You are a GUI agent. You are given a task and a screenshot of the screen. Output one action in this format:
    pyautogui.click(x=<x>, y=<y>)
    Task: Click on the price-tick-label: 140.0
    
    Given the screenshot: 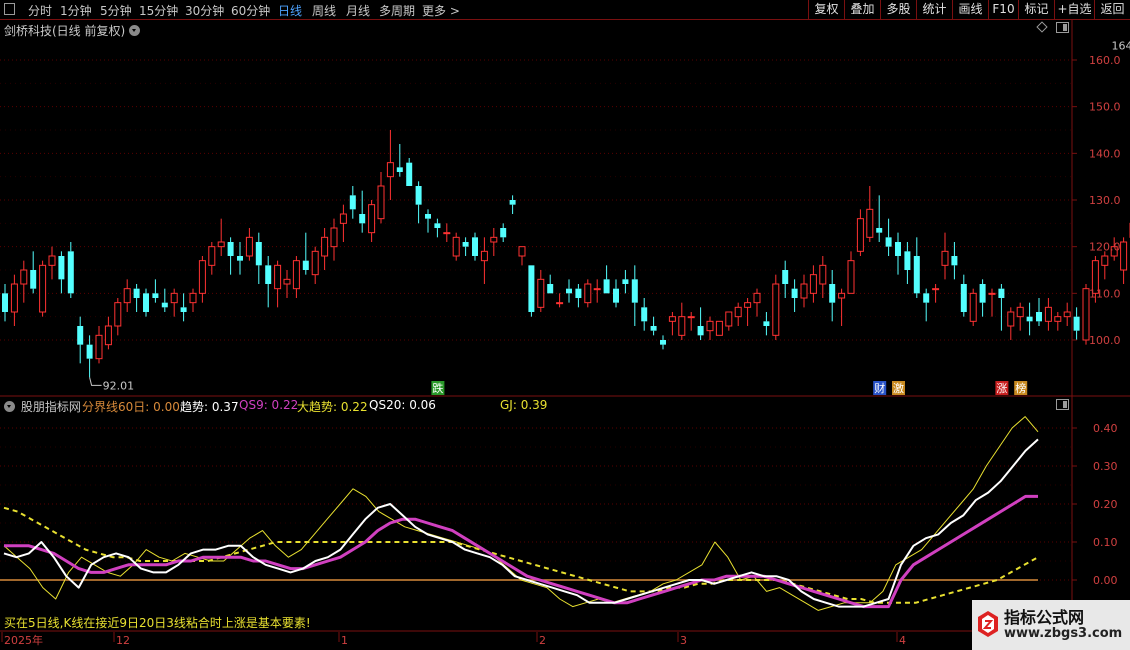 What is the action you would take?
    pyautogui.click(x=1105, y=153)
    